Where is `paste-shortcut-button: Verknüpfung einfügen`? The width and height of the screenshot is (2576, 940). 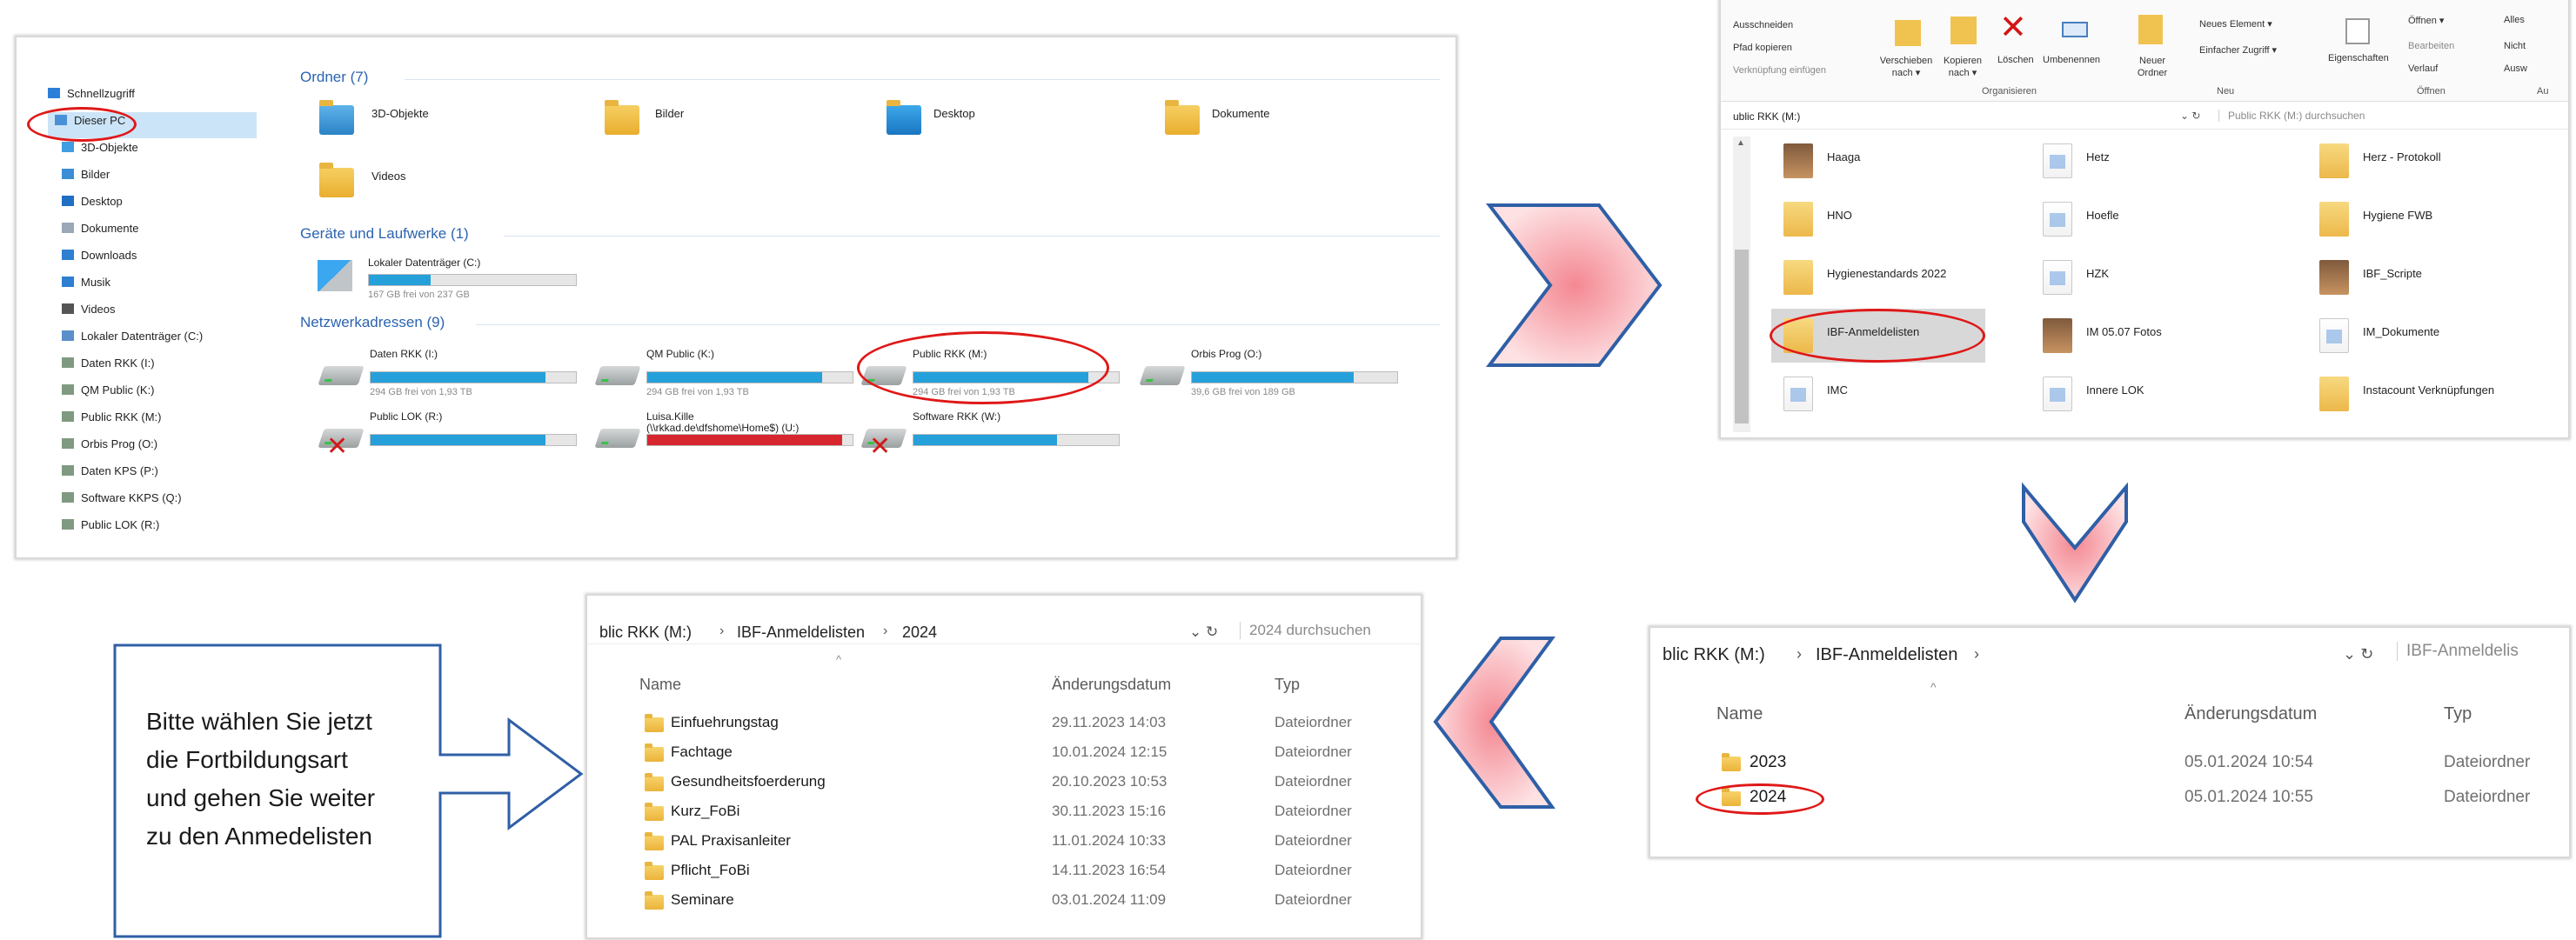
paste-shortcut-button: Verknüpfung einfügen is located at coordinates (1779, 70).